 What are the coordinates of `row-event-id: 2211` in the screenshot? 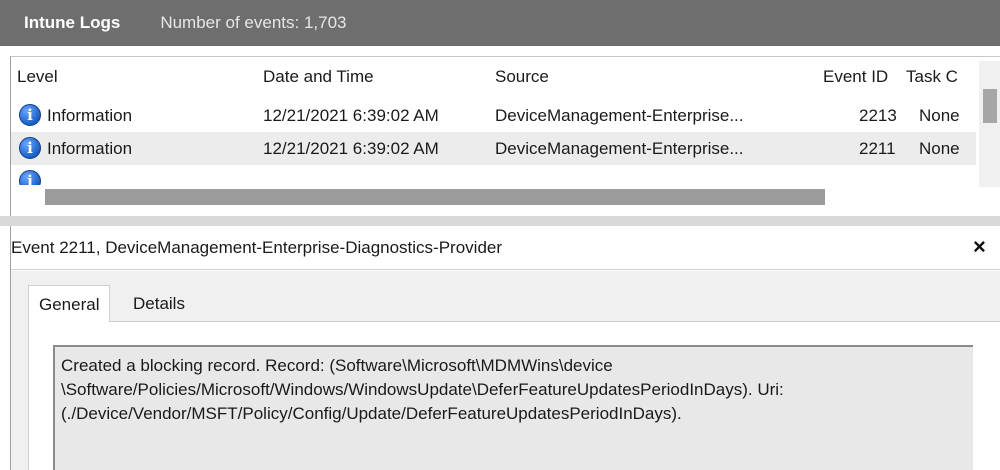 It's located at (877, 148).